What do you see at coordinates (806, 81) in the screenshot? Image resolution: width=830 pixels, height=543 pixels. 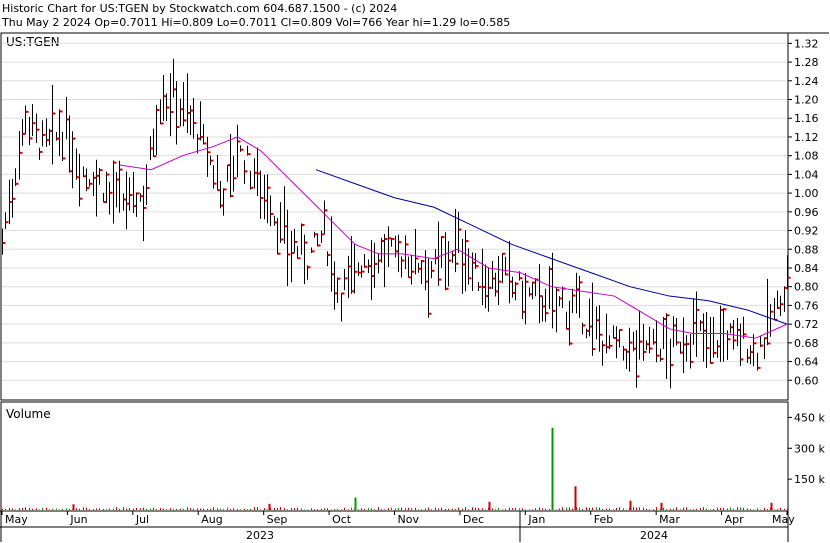 I see `price-tick-label: 1.24` at bounding box center [806, 81].